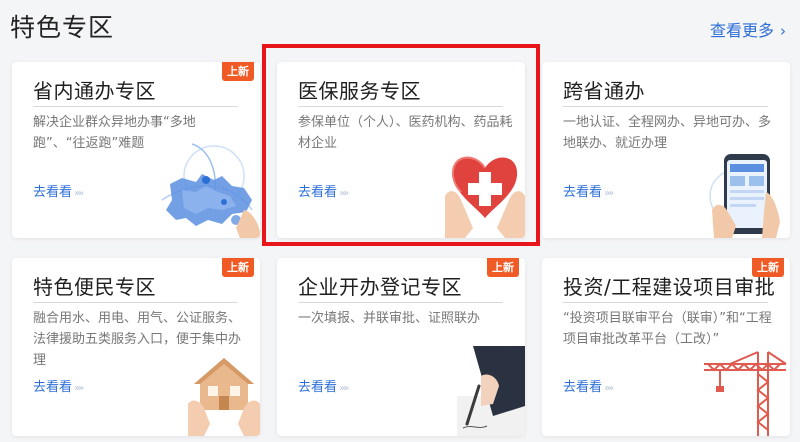 The width and height of the screenshot is (800, 442). Describe the element at coordinates (136, 150) in the screenshot. I see `card-province-service: 省内通办专区 解决企业群众异地办事“多地跑”、“往返跑”难题 去看看»» 上新` at that location.